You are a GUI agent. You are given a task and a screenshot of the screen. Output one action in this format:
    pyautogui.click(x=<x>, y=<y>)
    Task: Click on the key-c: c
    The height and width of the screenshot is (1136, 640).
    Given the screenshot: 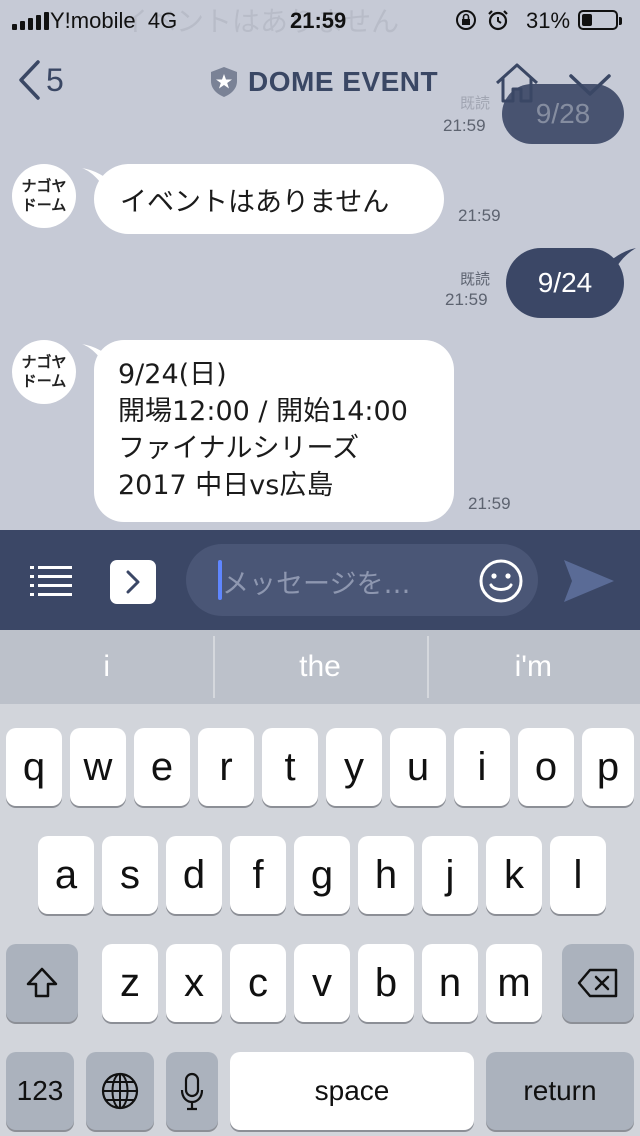 What is the action you would take?
    pyautogui.click(x=258, y=983)
    